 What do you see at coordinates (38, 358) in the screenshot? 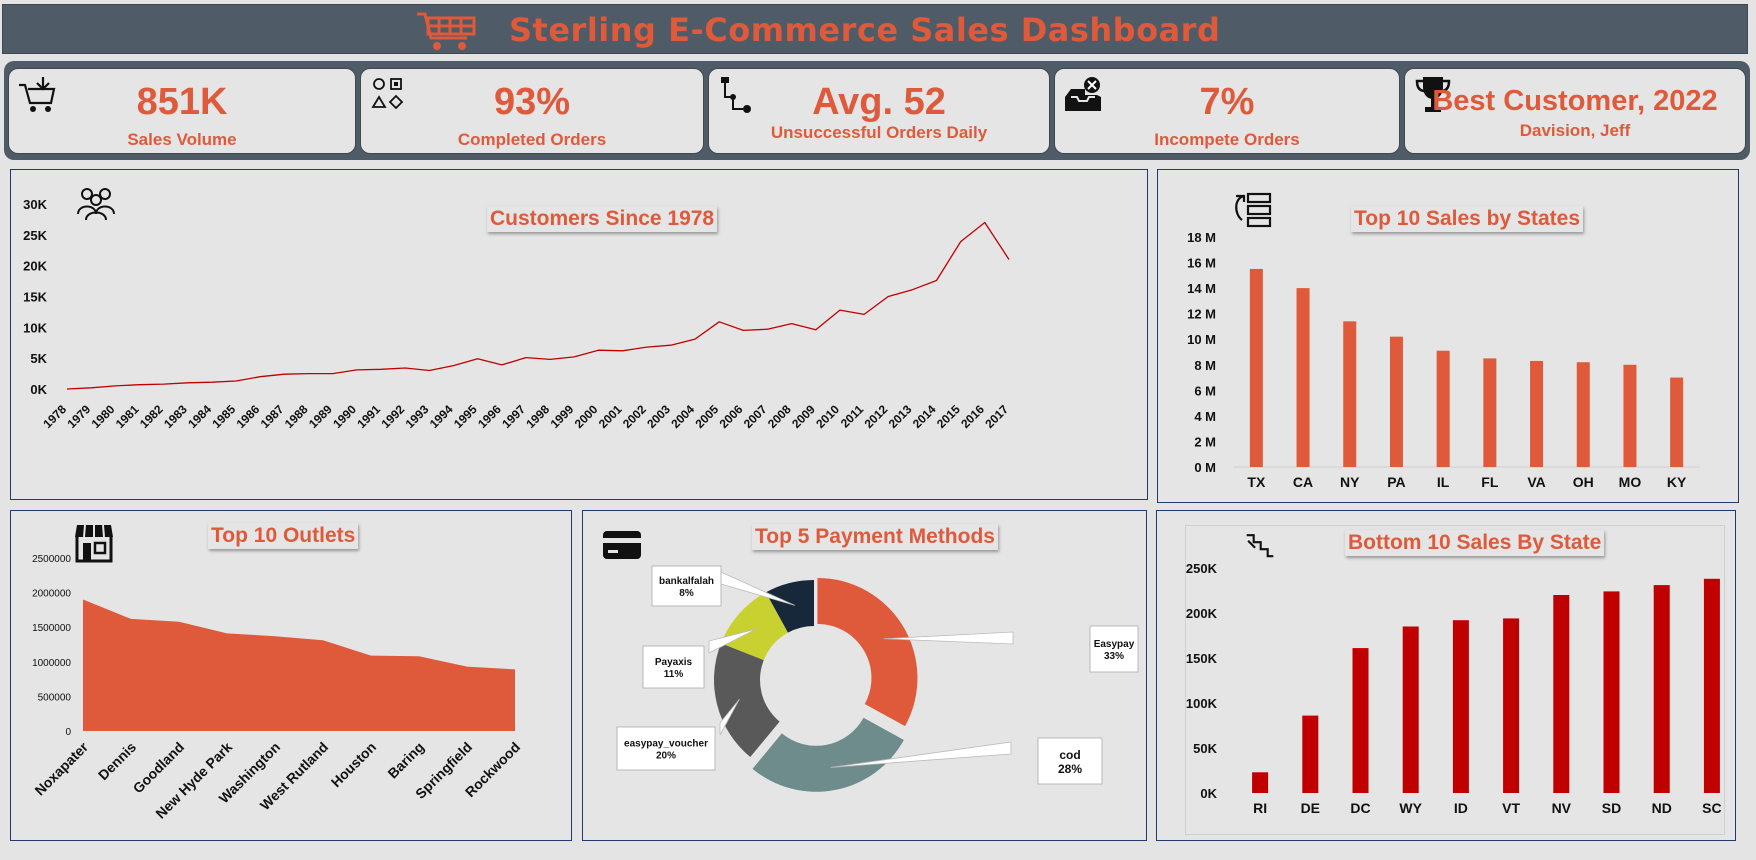
I see `y-tick-label: 5K` at bounding box center [38, 358].